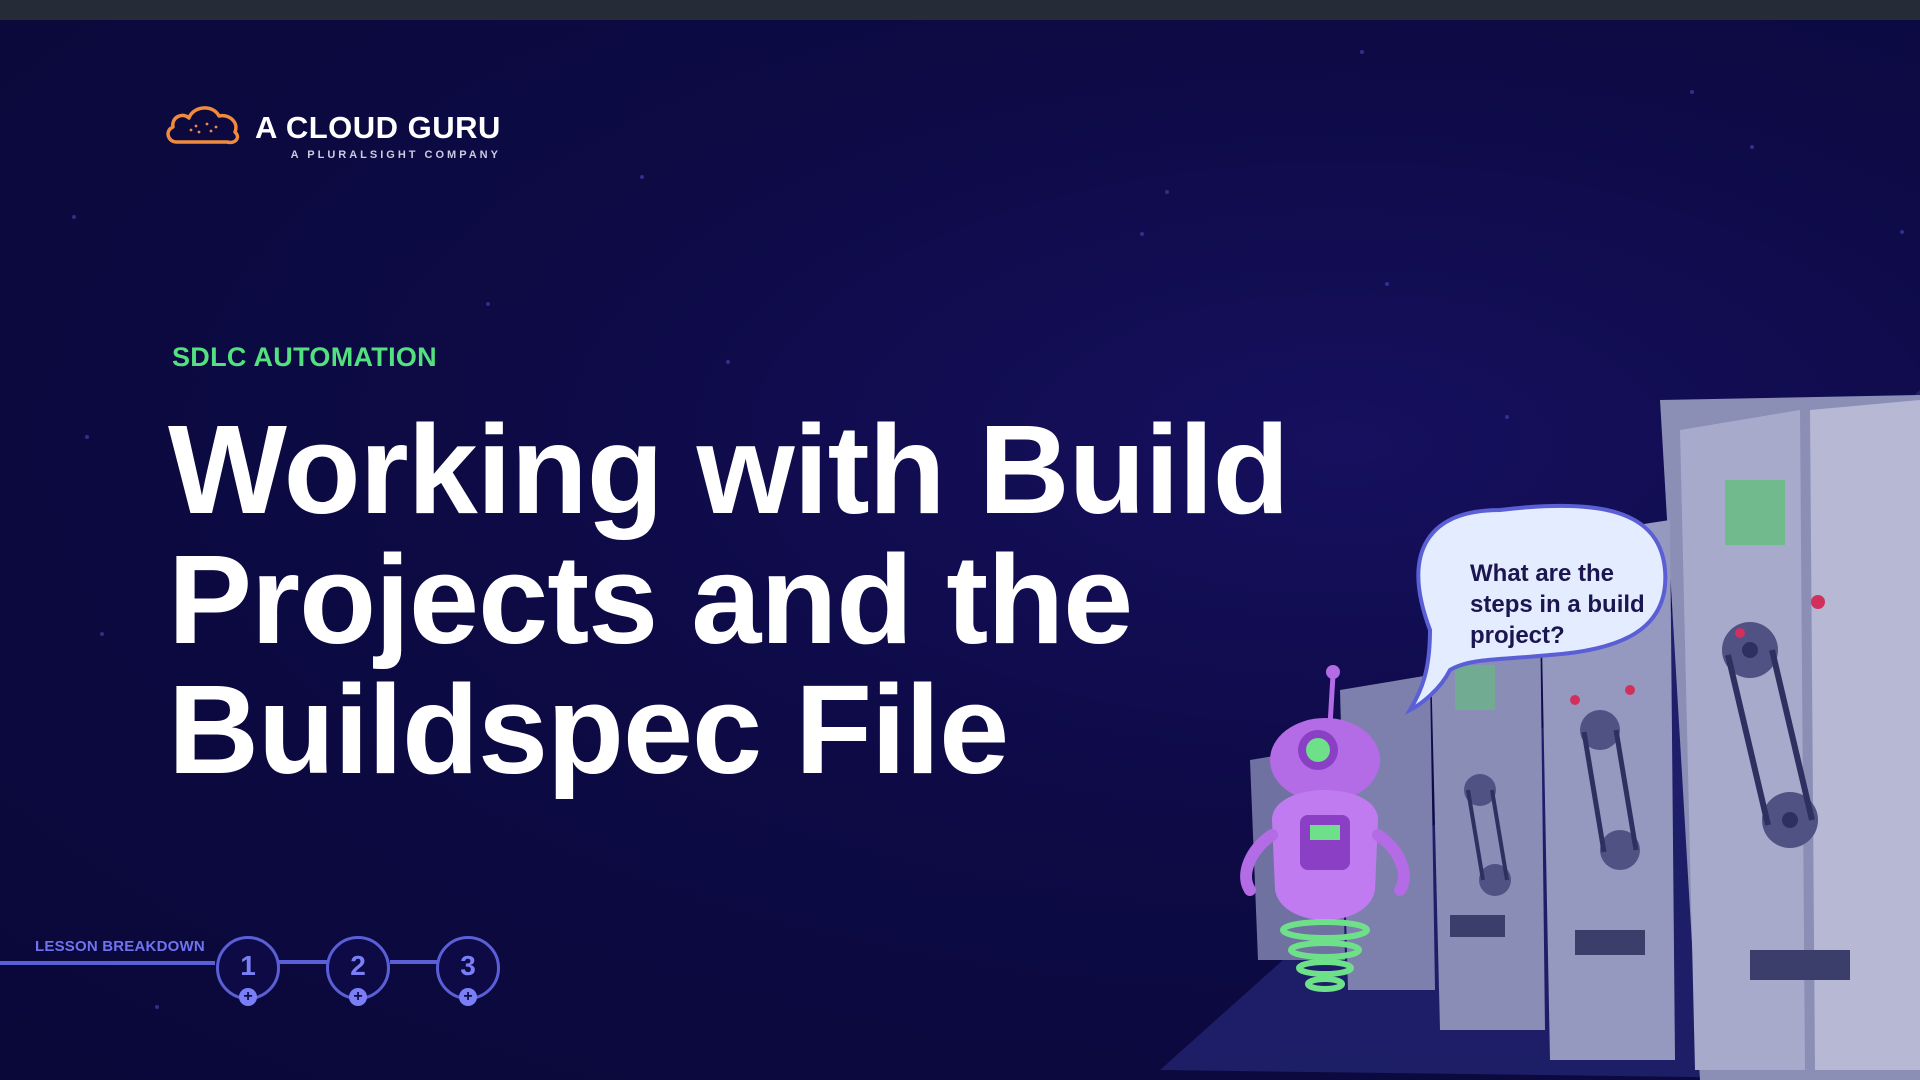  I want to click on top-bar, so click(960, 10).